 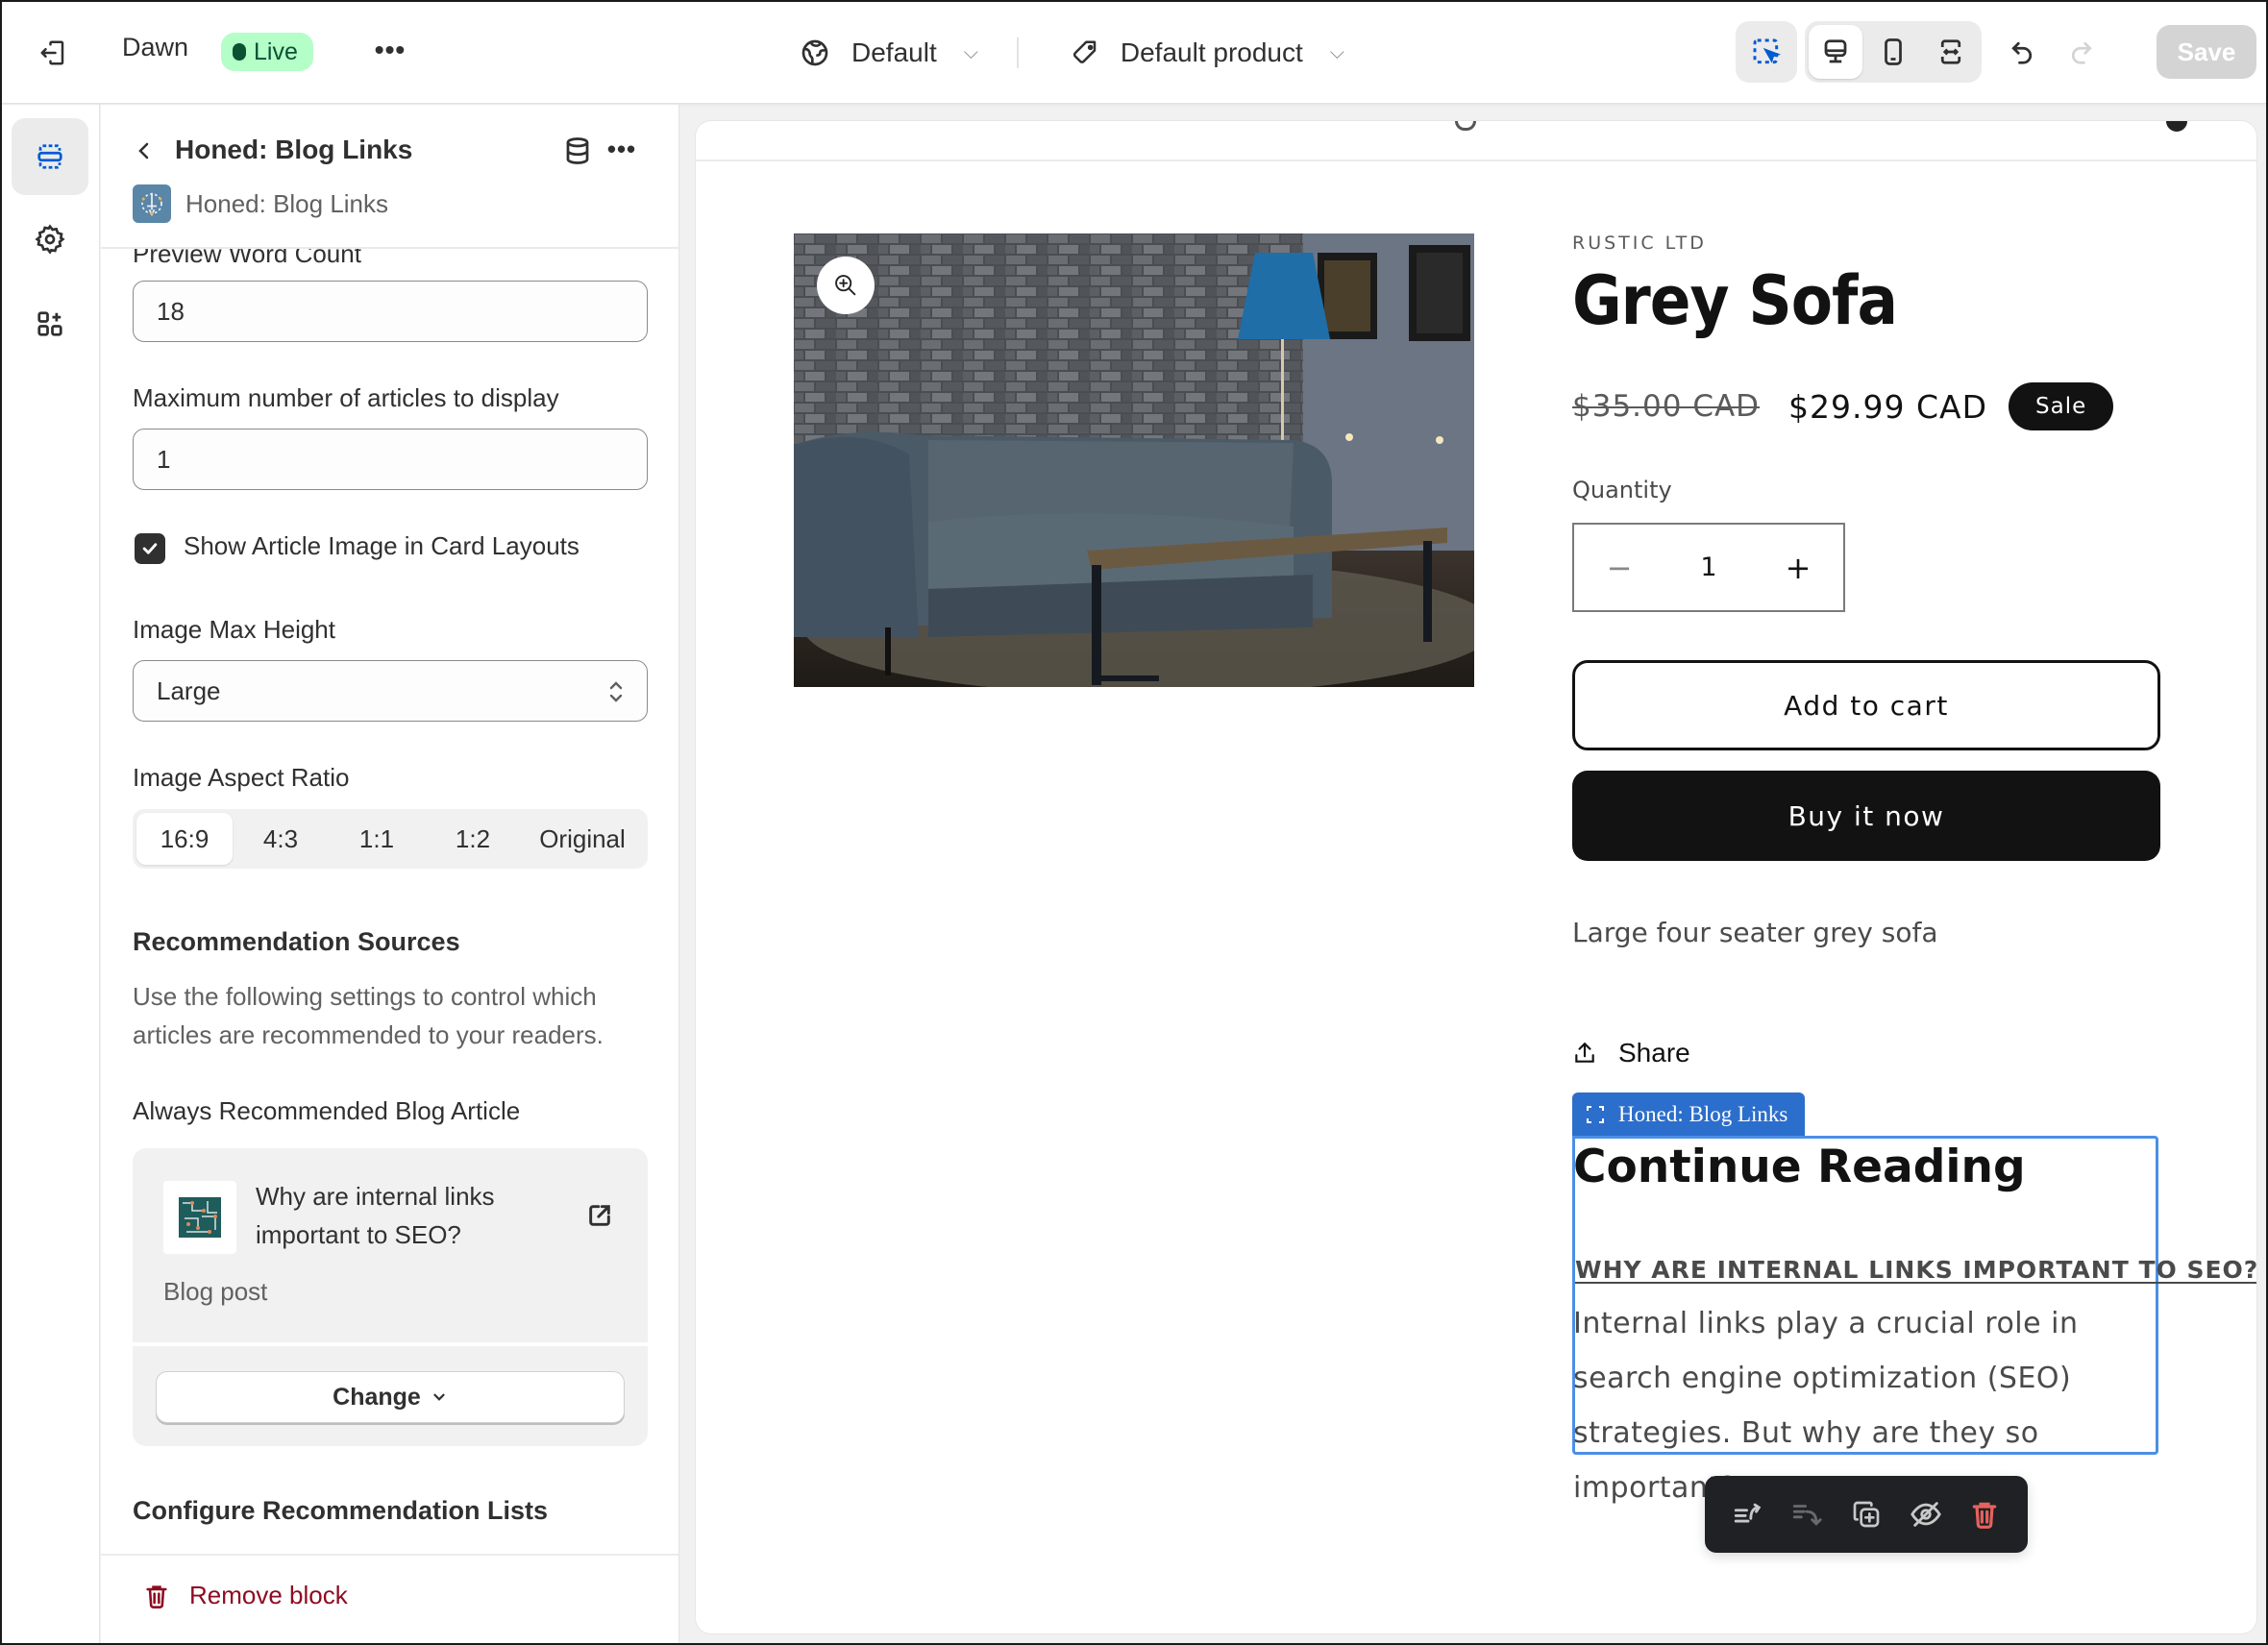 I want to click on selected-block-tag: Honed: Blog Links, so click(x=1689, y=1114).